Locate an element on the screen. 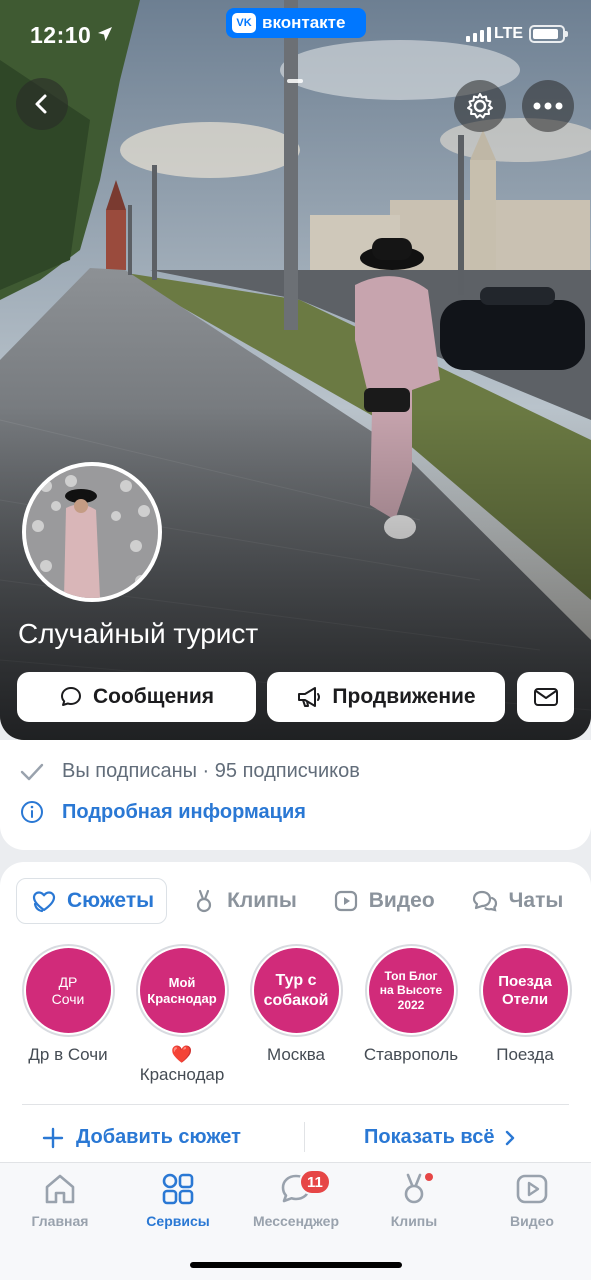 The width and height of the screenshot is (591, 1280). network-type: LTE is located at coordinates (509, 33).